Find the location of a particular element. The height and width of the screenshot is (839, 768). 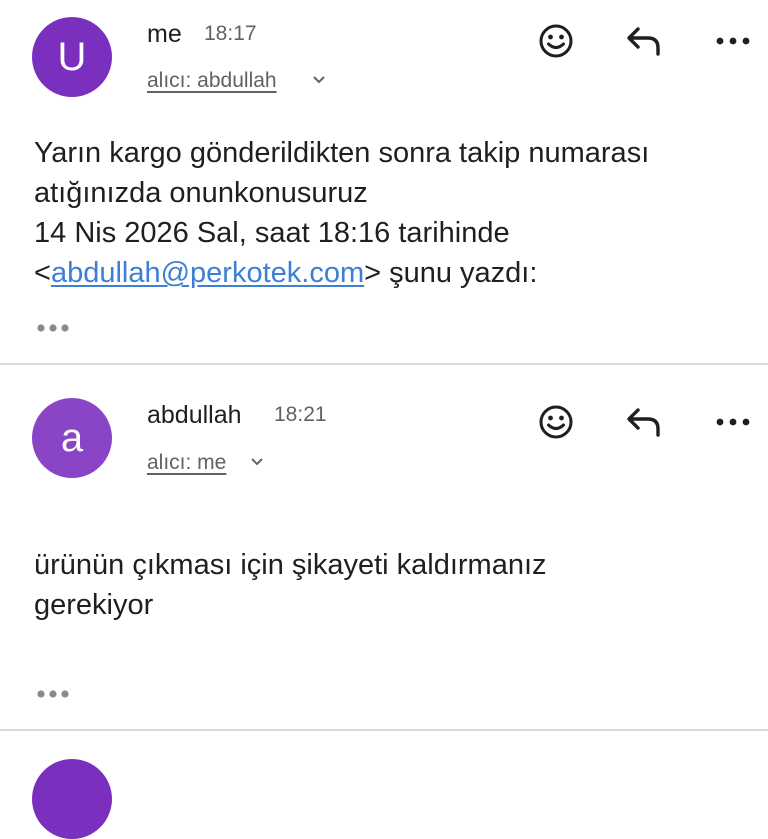

body-line: gerekiyor is located at coordinates (94, 605).